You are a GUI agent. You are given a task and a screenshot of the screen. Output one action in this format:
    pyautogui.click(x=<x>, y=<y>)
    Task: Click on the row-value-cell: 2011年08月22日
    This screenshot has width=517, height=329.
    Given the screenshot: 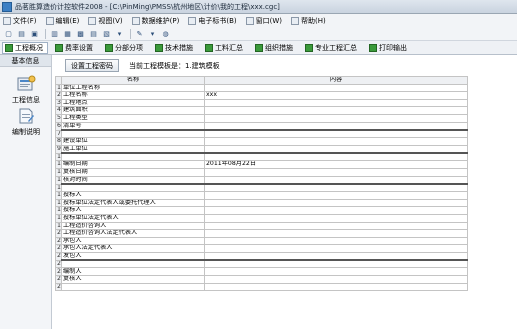 What is the action you would take?
    pyautogui.click(x=336, y=164)
    